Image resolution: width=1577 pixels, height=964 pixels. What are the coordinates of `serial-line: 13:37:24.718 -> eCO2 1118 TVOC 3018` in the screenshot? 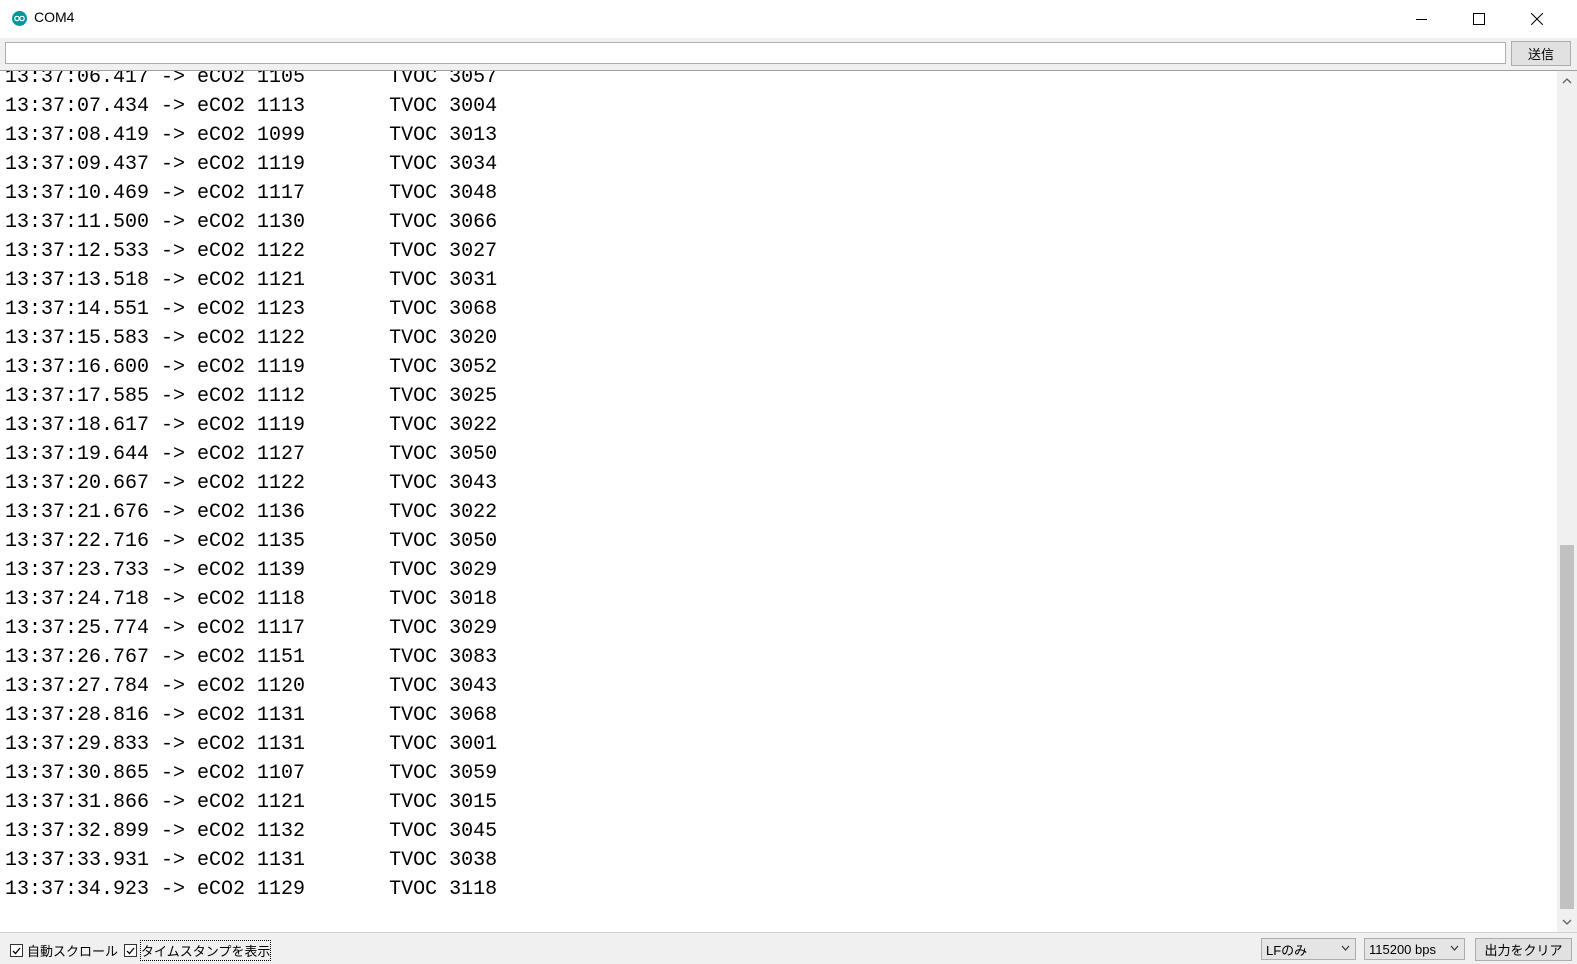 It's located at (251, 599).